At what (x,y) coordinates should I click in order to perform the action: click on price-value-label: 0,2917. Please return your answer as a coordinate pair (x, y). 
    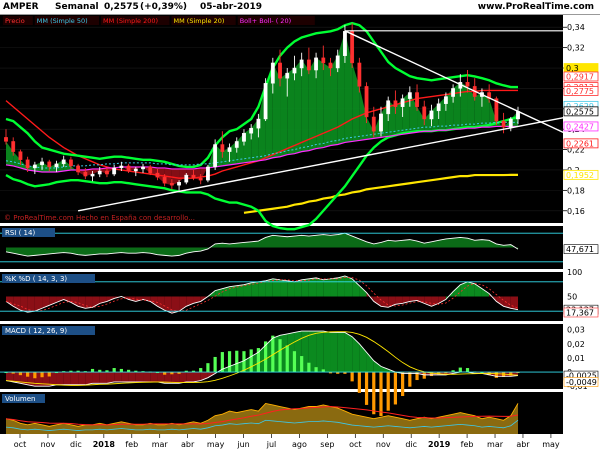
    Looking at the image, I should click on (580, 76).